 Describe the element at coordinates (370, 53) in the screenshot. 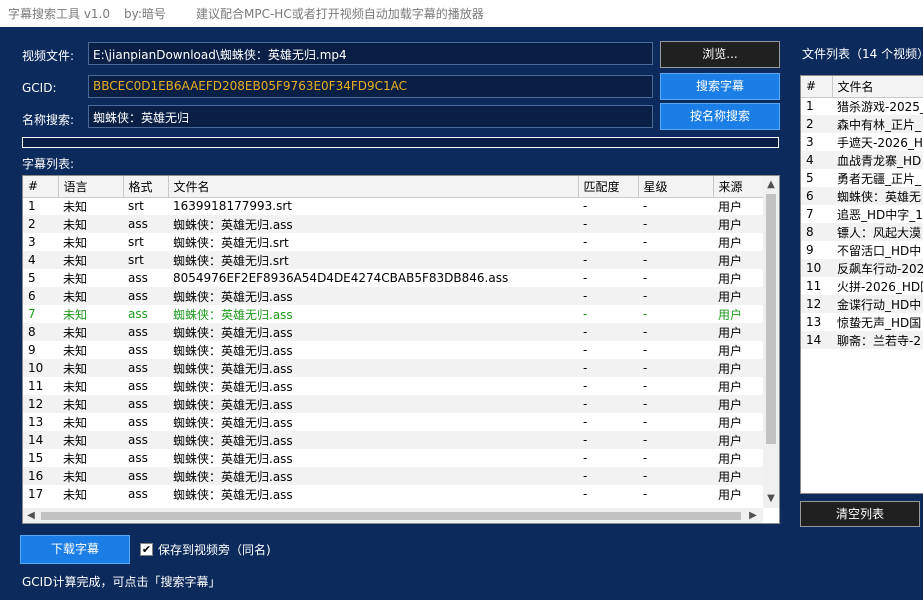

I see `video-file-field: E:\jianpianDownload\蜘蛛侠：英雄无归.mp4` at that location.